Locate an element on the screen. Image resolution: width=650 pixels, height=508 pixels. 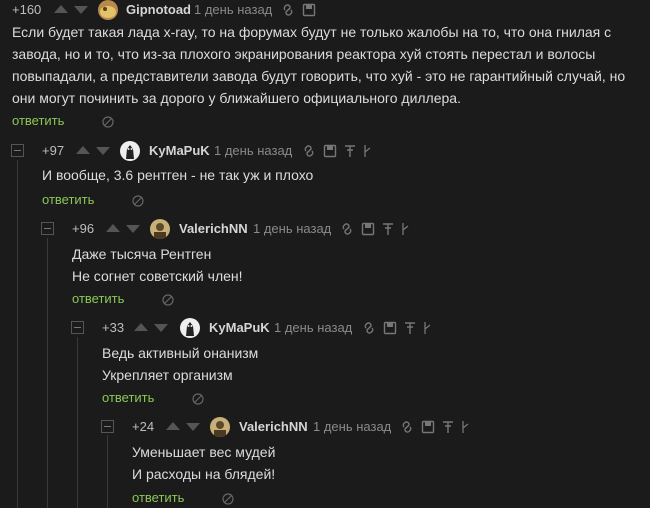
comment-rating: +33 is located at coordinates (113, 327).